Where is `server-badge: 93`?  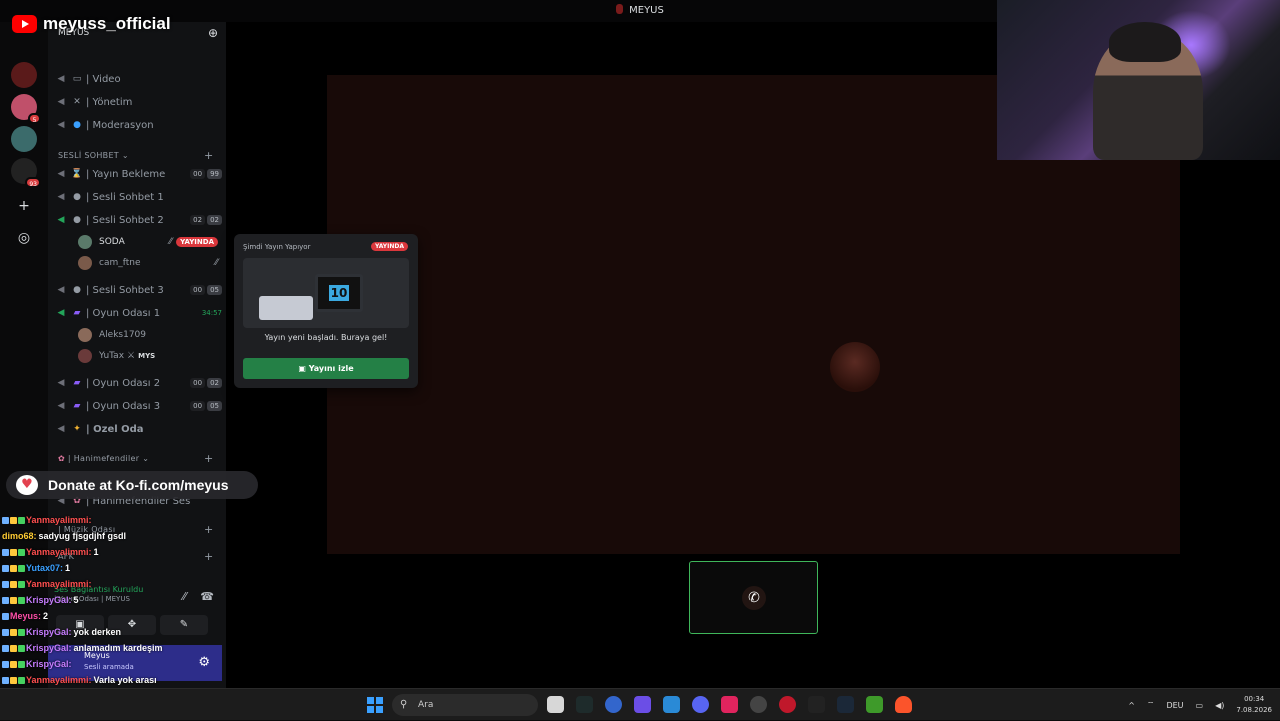
server-badge: 93 is located at coordinates (33, 182).